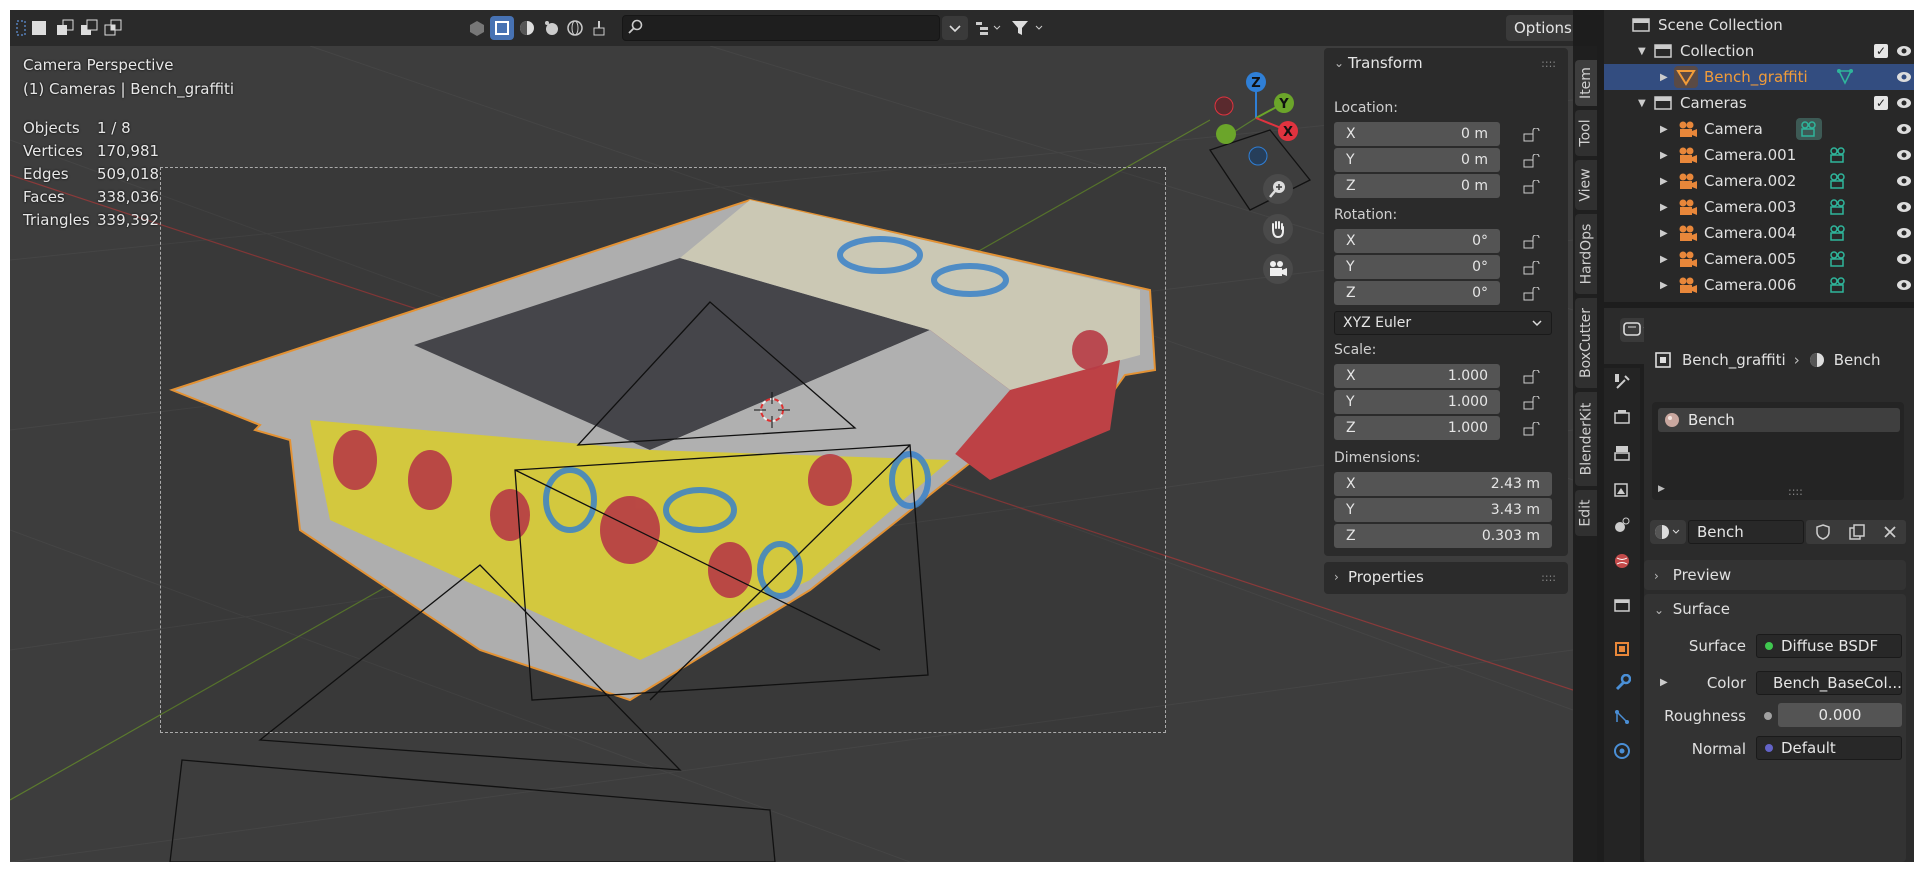  What do you see at coordinates (477, 28) in the screenshot?
I see `xray-toggle-icon` at bounding box center [477, 28].